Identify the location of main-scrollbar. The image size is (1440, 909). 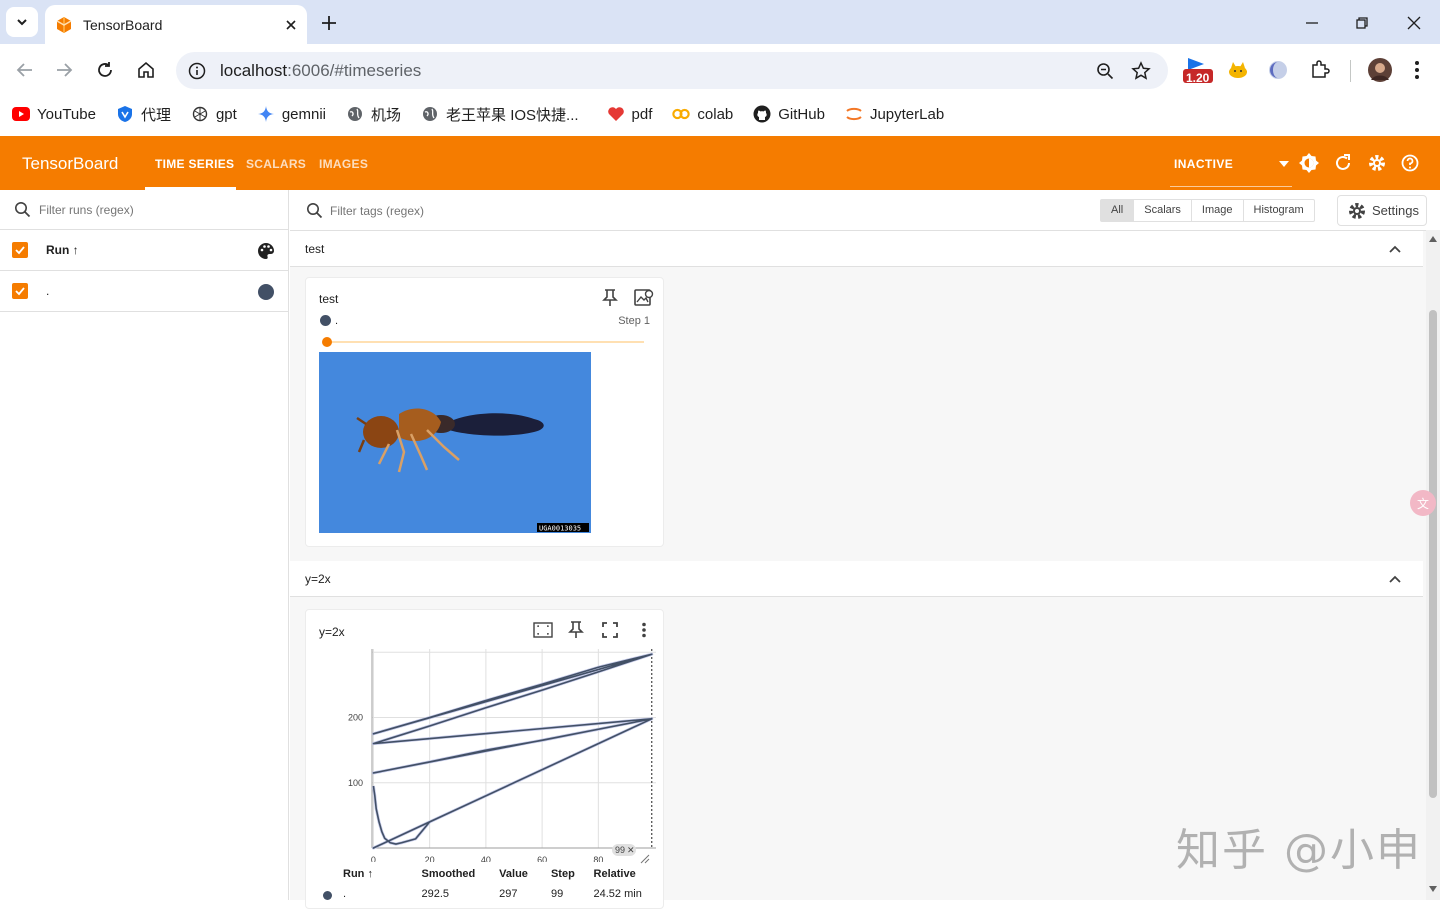
(1433, 565).